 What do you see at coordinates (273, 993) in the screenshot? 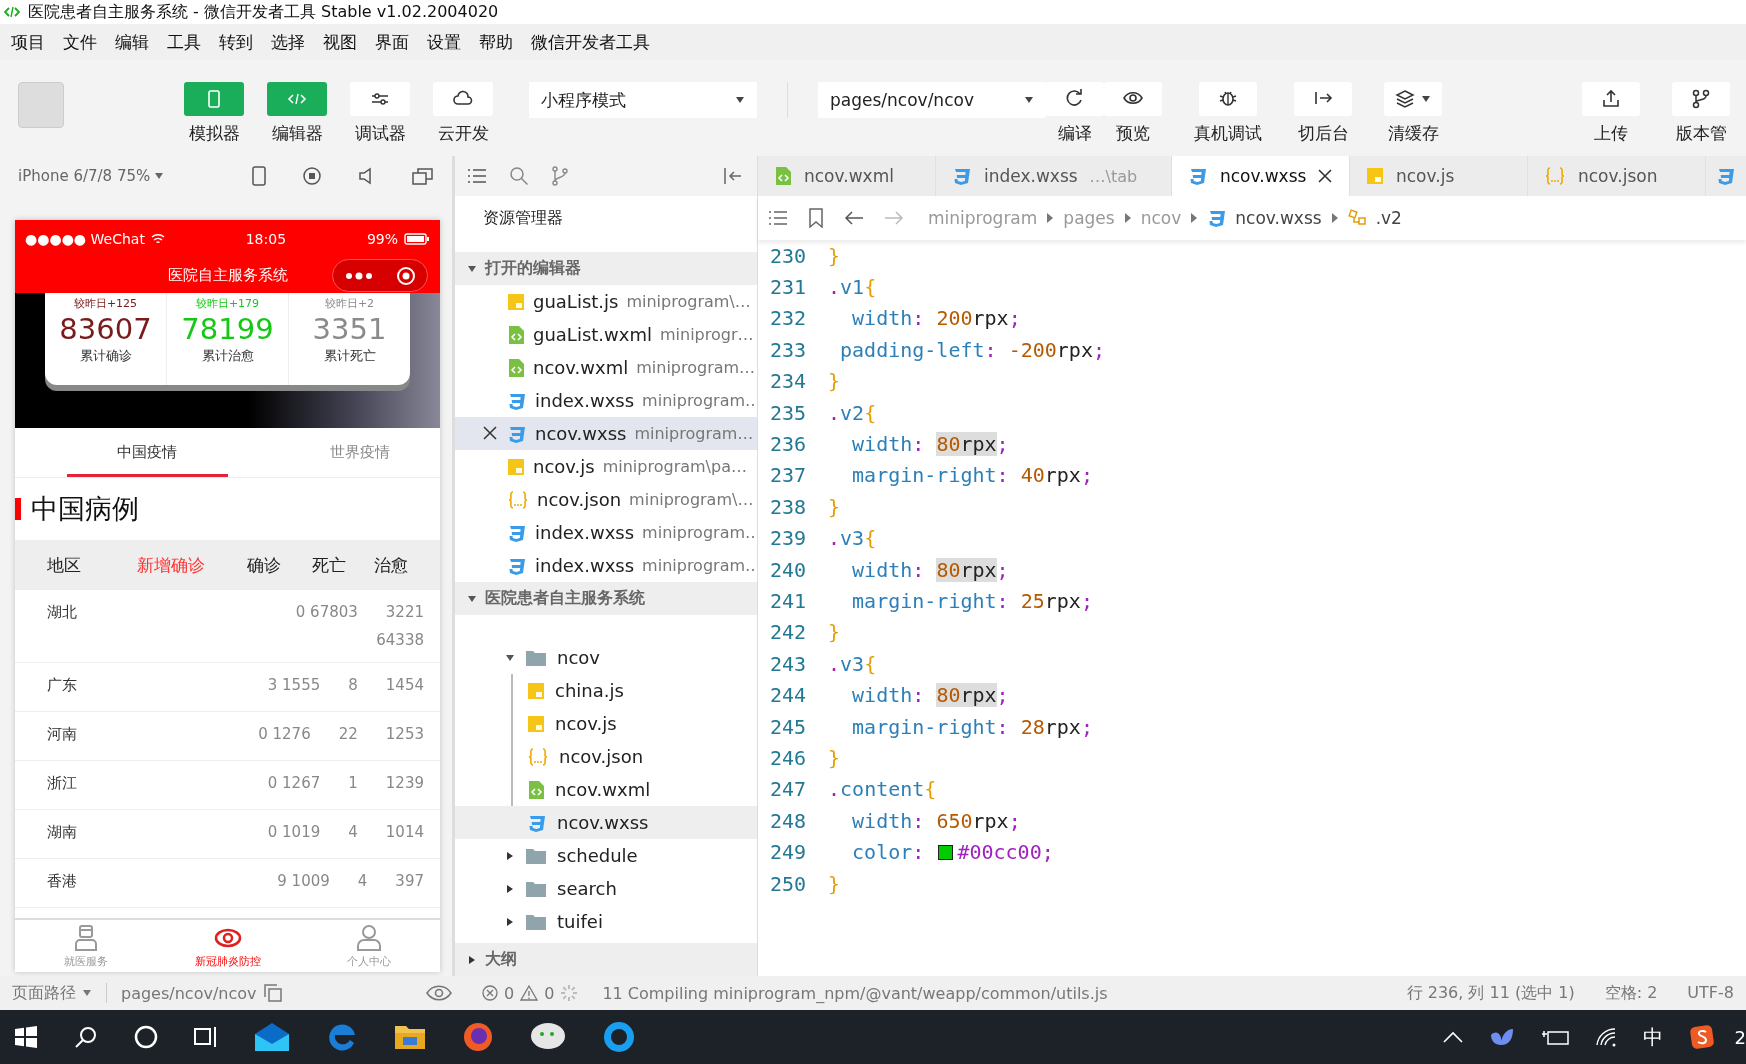
I see `copy-icon` at bounding box center [273, 993].